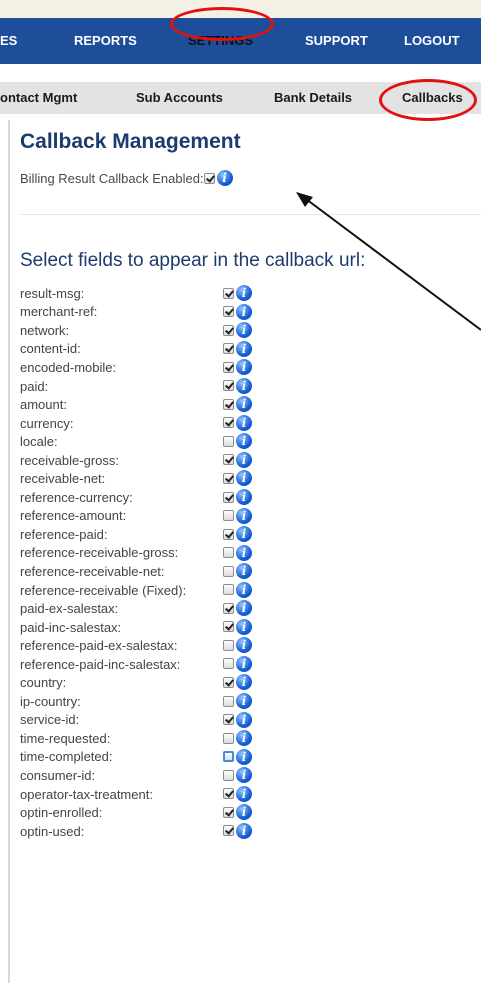 This screenshot has height=983, width=481. Describe the element at coordinates (240, 9) in the screenshot. I see `top-strip` at that location.